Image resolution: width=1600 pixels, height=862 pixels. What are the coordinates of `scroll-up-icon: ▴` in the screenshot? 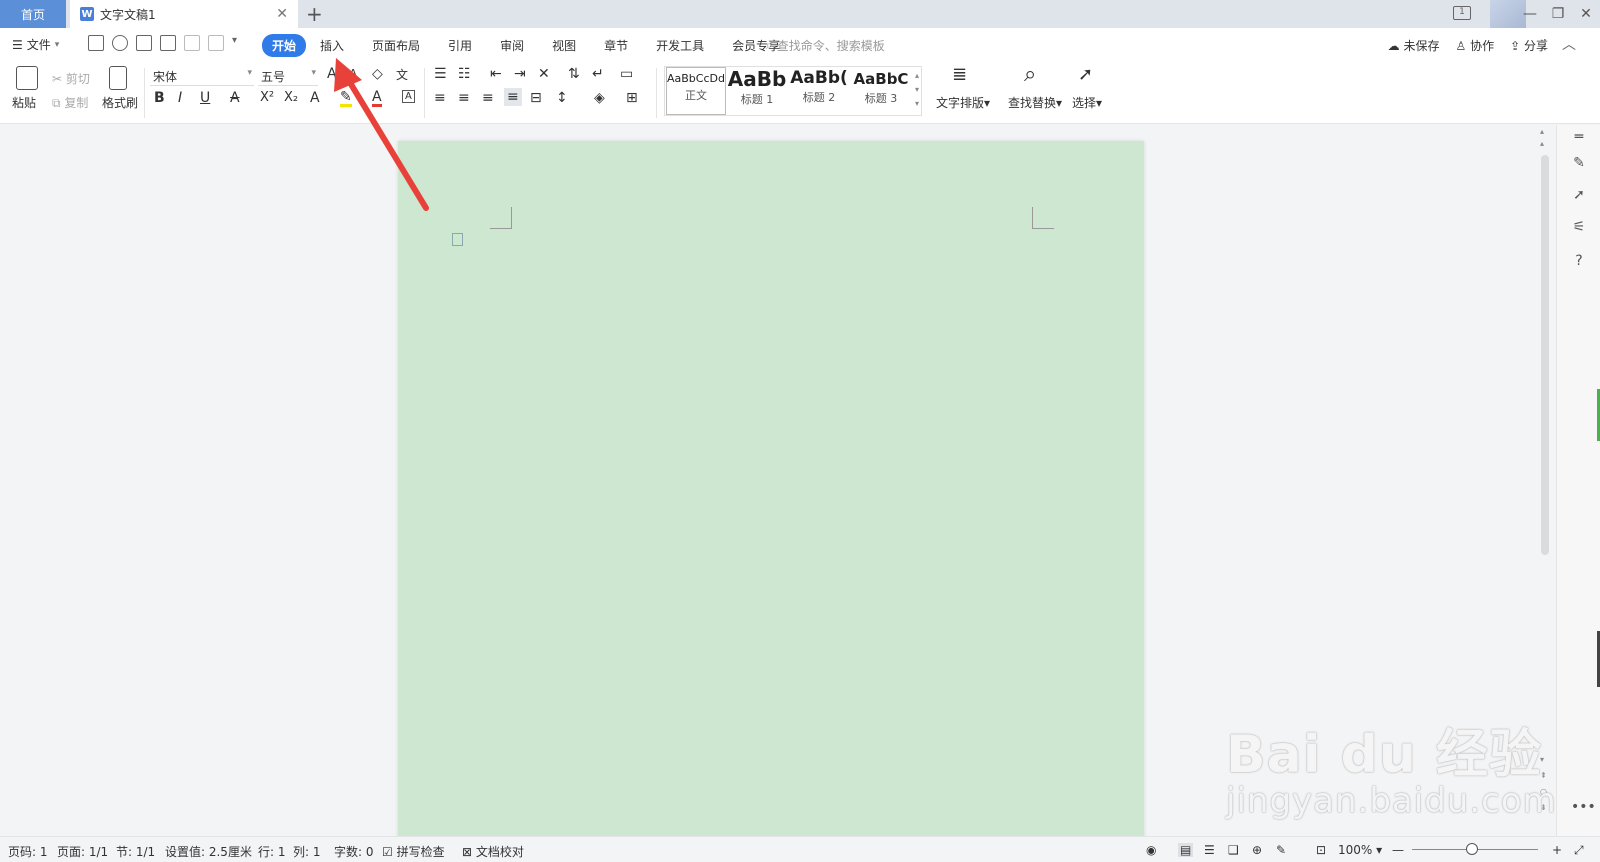 It's located at (1542, 131).